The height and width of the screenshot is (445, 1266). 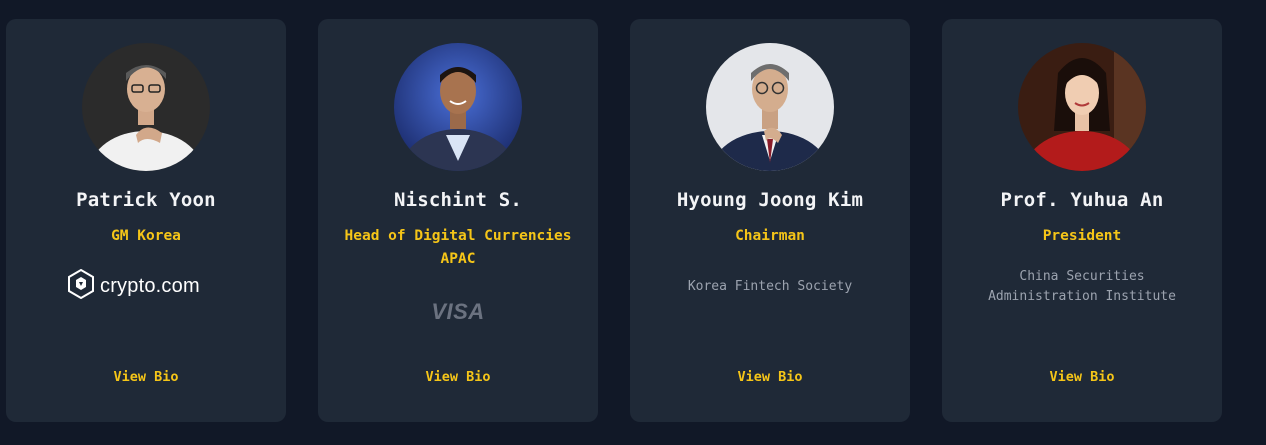 What do you see at coordinates (770, 286) in the screenshot?
I see `organization-name: Korea Fintech Society` at bounding box center [770, 286].